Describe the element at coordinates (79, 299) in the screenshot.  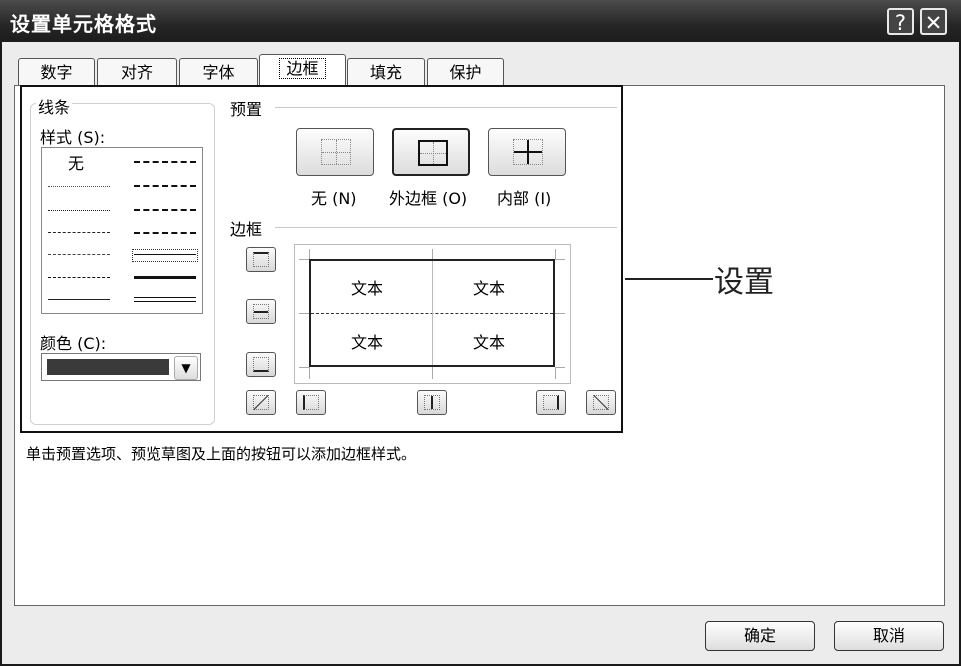
I see `line-style-thin` at that location.